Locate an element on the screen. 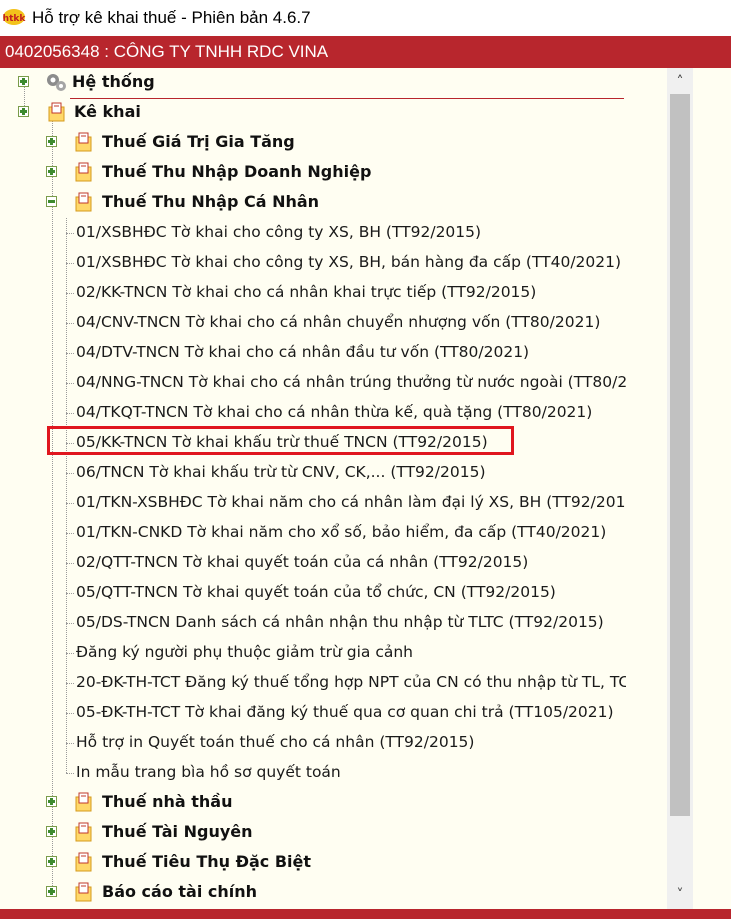 This screenshot has height=919, width=731. htkk-app-icon: htkk is located at coordinates (14, 17).